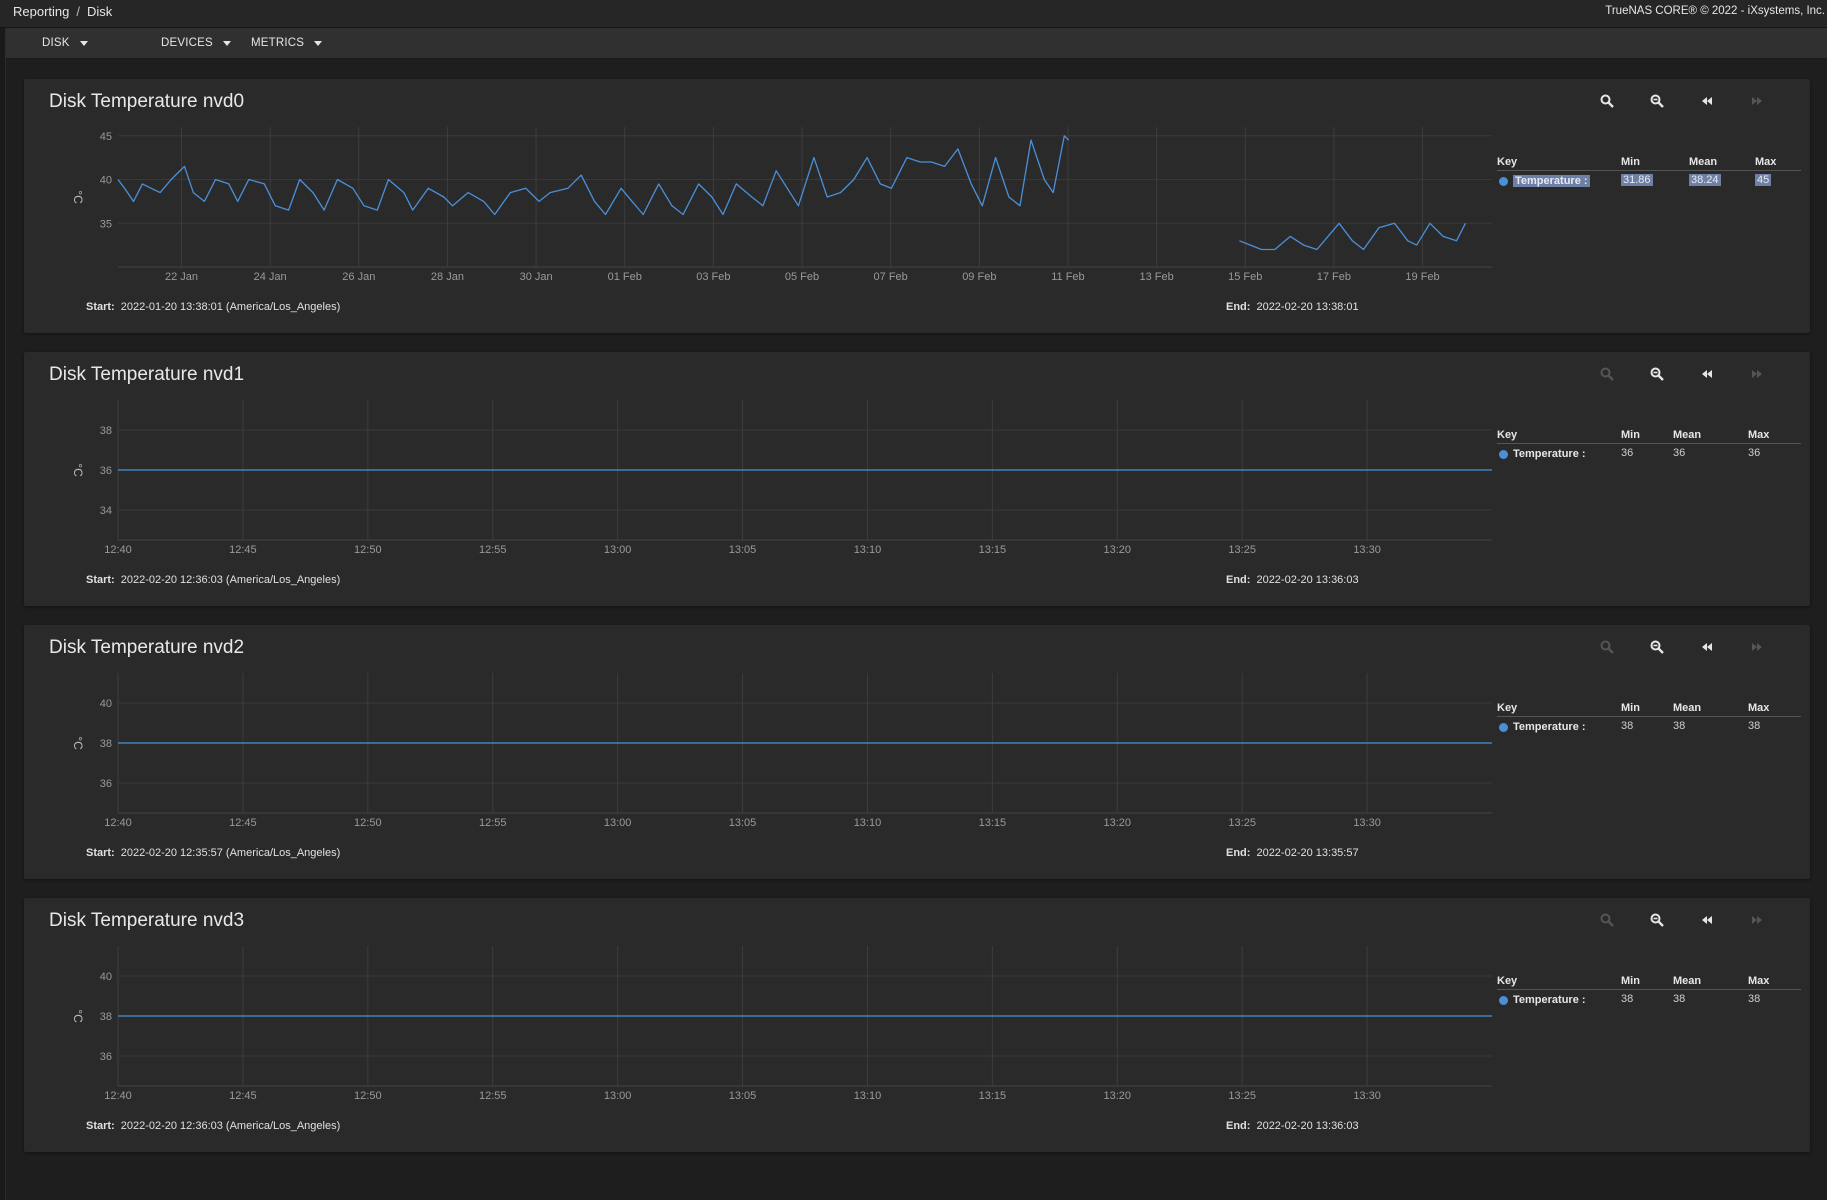  Describe the element at coordinates (287, 43) in the screenshot. I see `metrics-dropdown: METRICS` at that location.